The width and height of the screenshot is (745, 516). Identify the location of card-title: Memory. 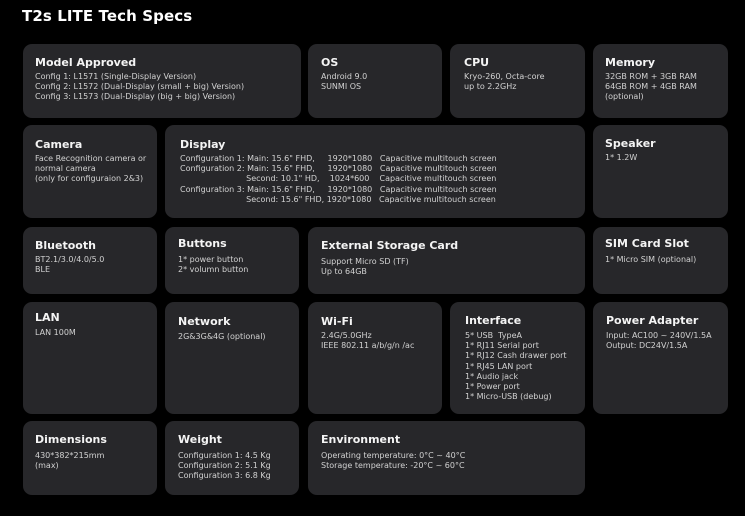
(630, 62).